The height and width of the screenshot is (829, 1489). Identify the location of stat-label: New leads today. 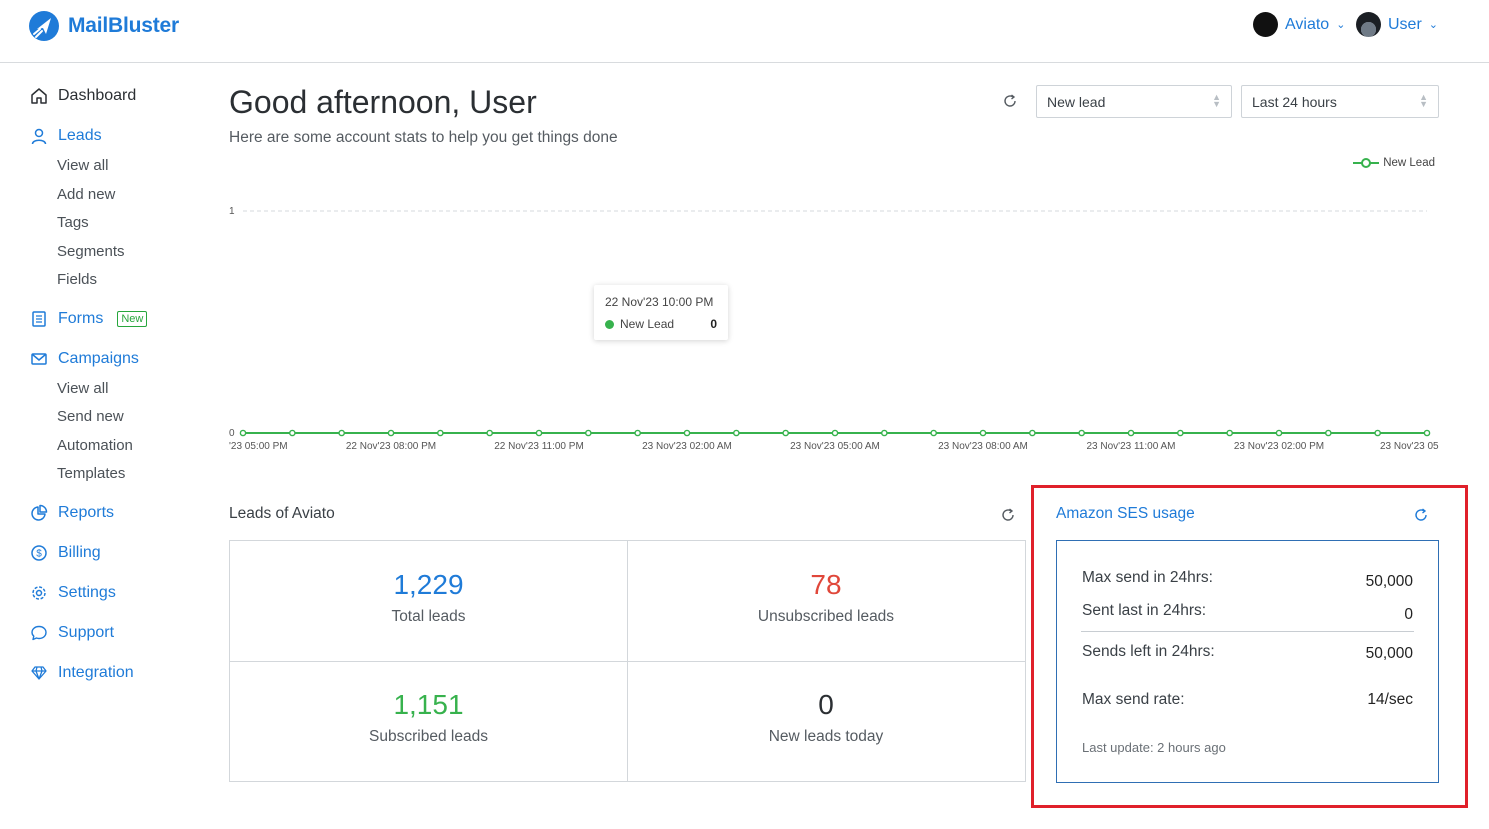
(826, 736).